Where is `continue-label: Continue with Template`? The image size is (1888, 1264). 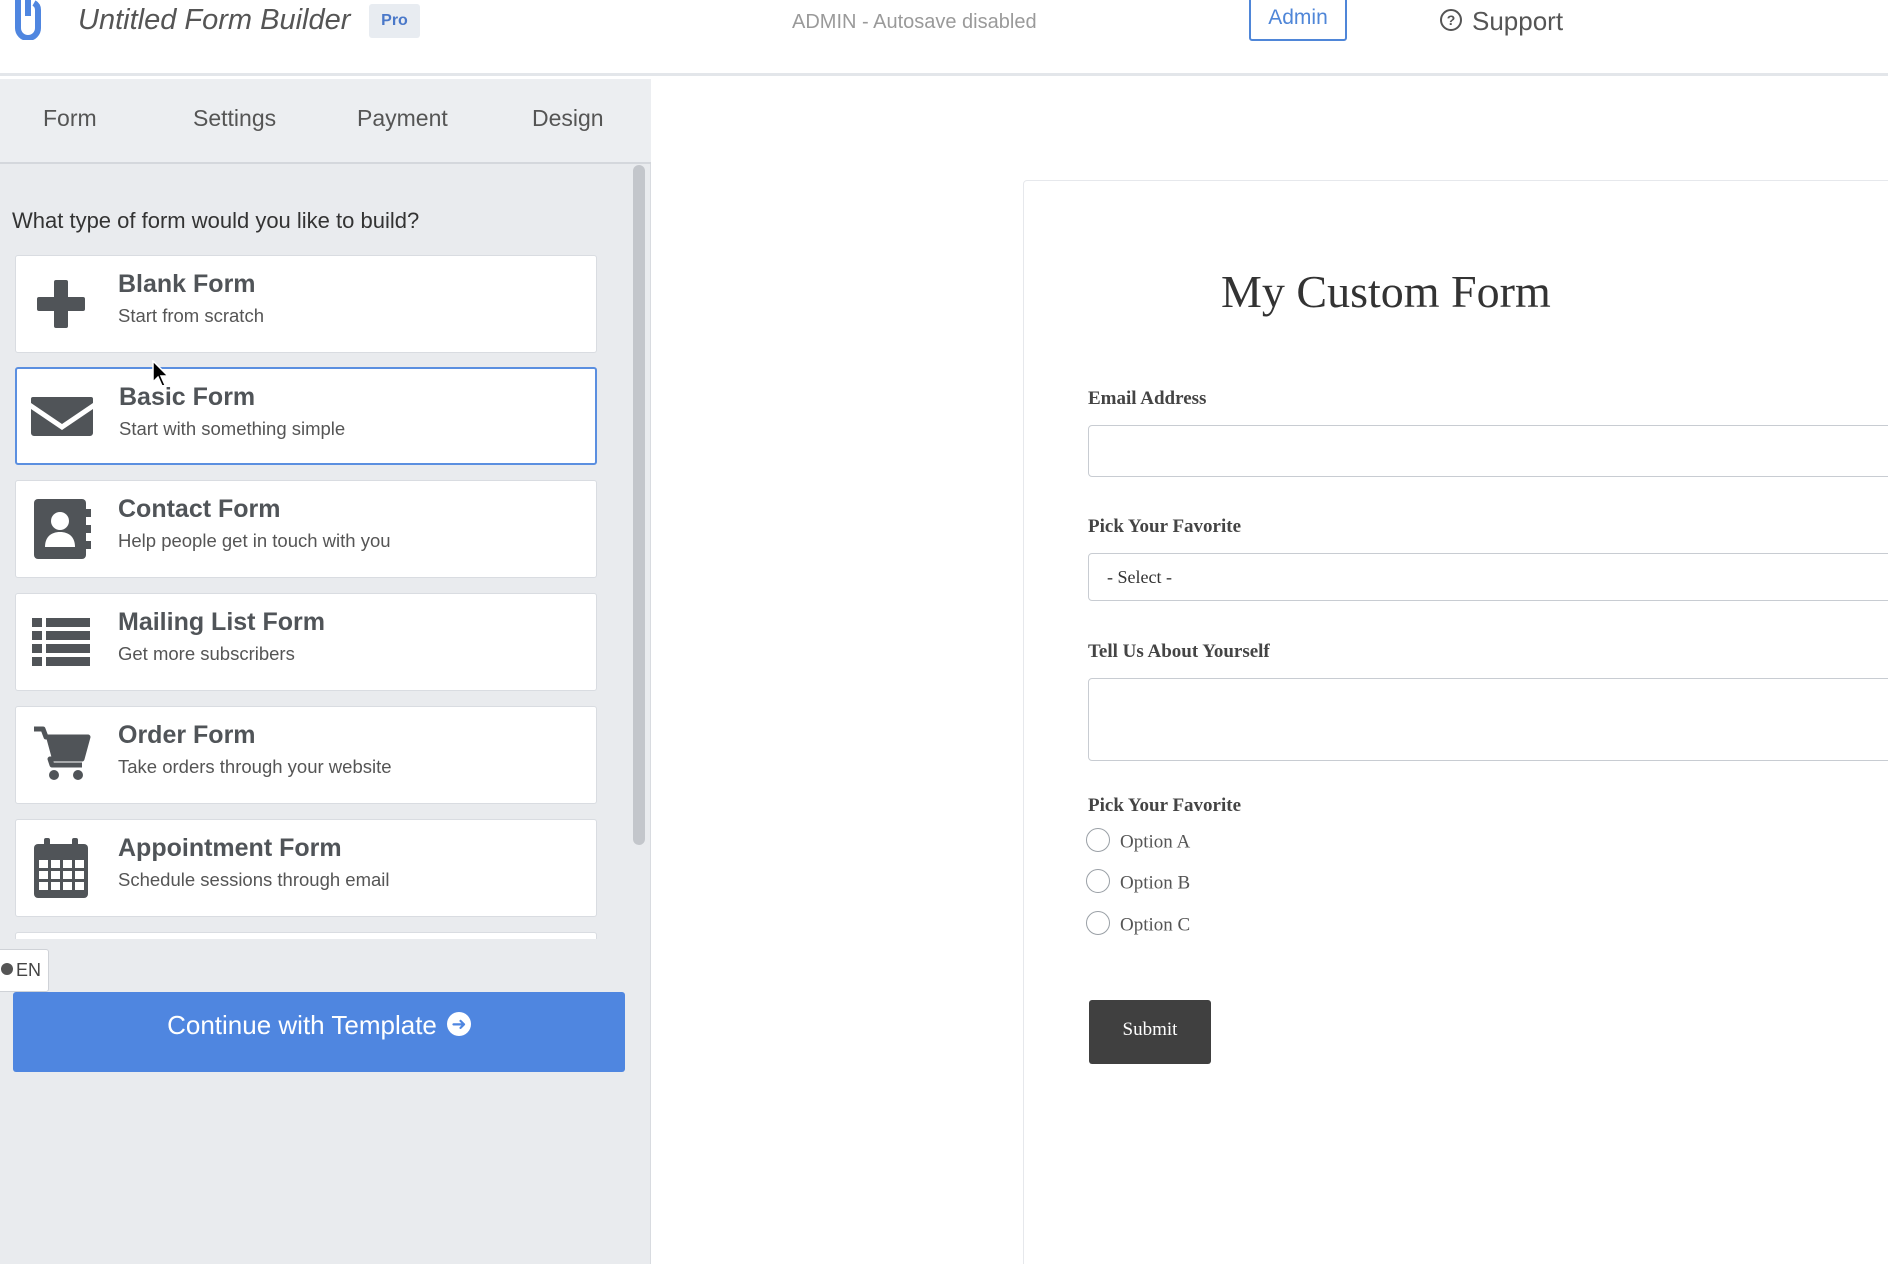 continue-label: Continue with Template is located at coordinates (302, 1025).